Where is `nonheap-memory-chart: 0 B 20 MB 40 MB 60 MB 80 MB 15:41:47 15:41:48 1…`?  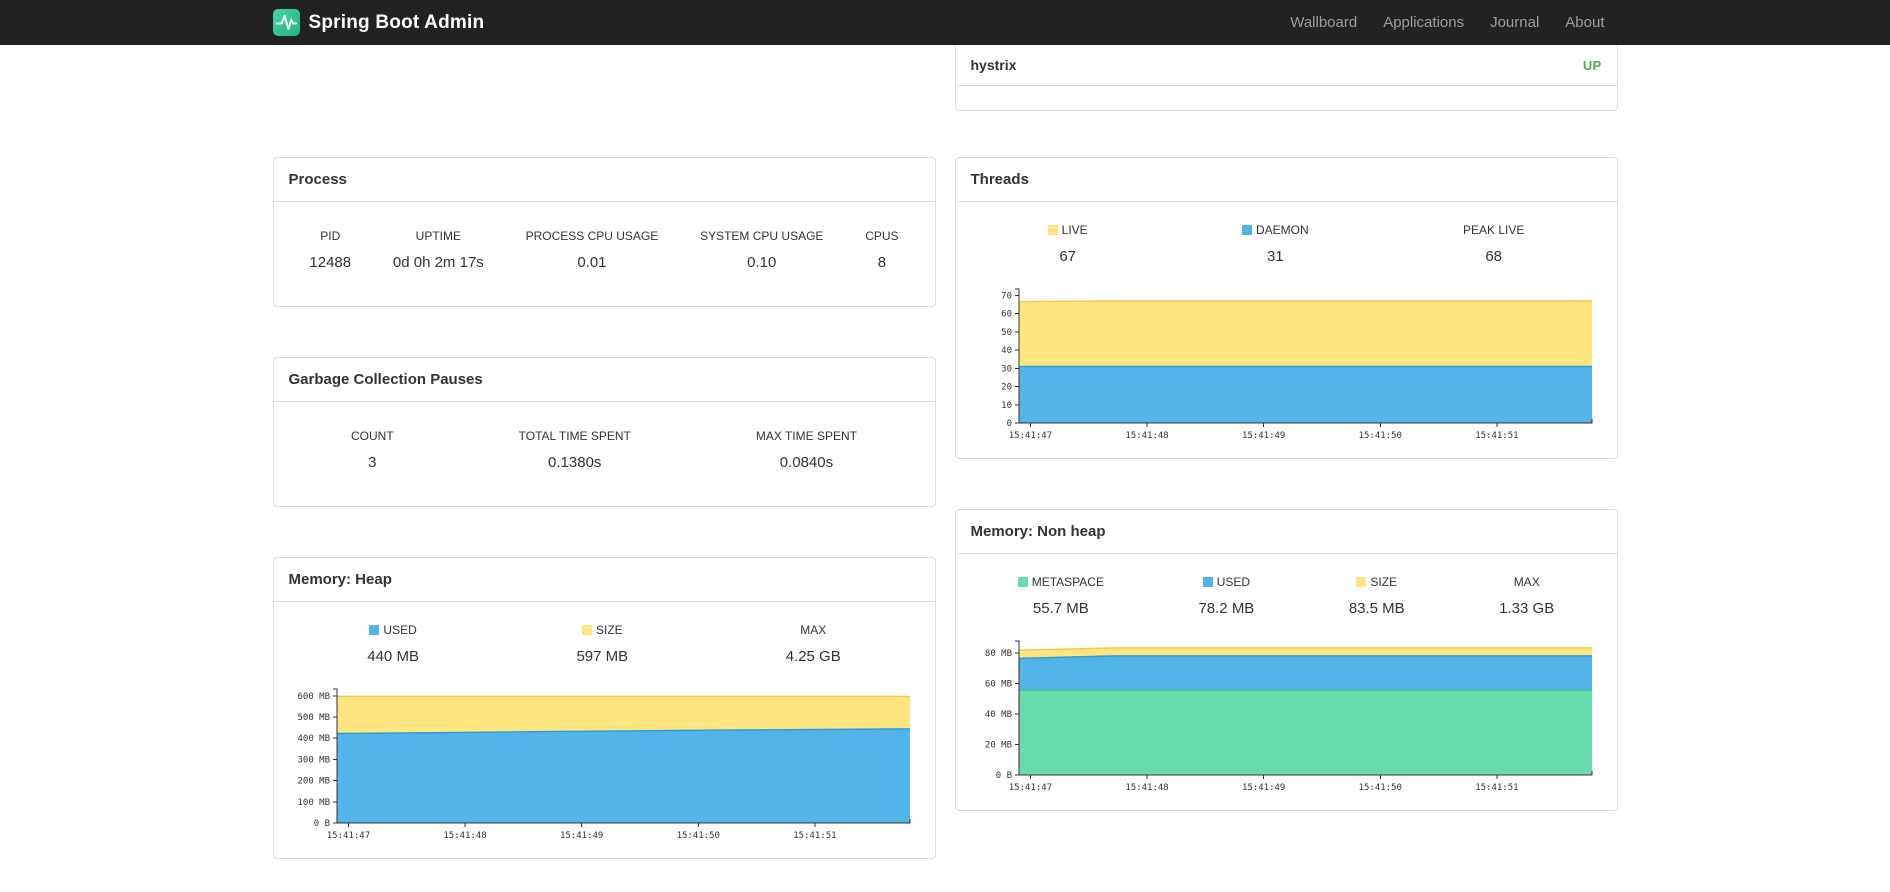 nonheap-memory-chart: 0 B 20 MB 40 MB 60 MB 80 MB 15:41:47 15:41:48 1… is located at coordinates (1286, 715).